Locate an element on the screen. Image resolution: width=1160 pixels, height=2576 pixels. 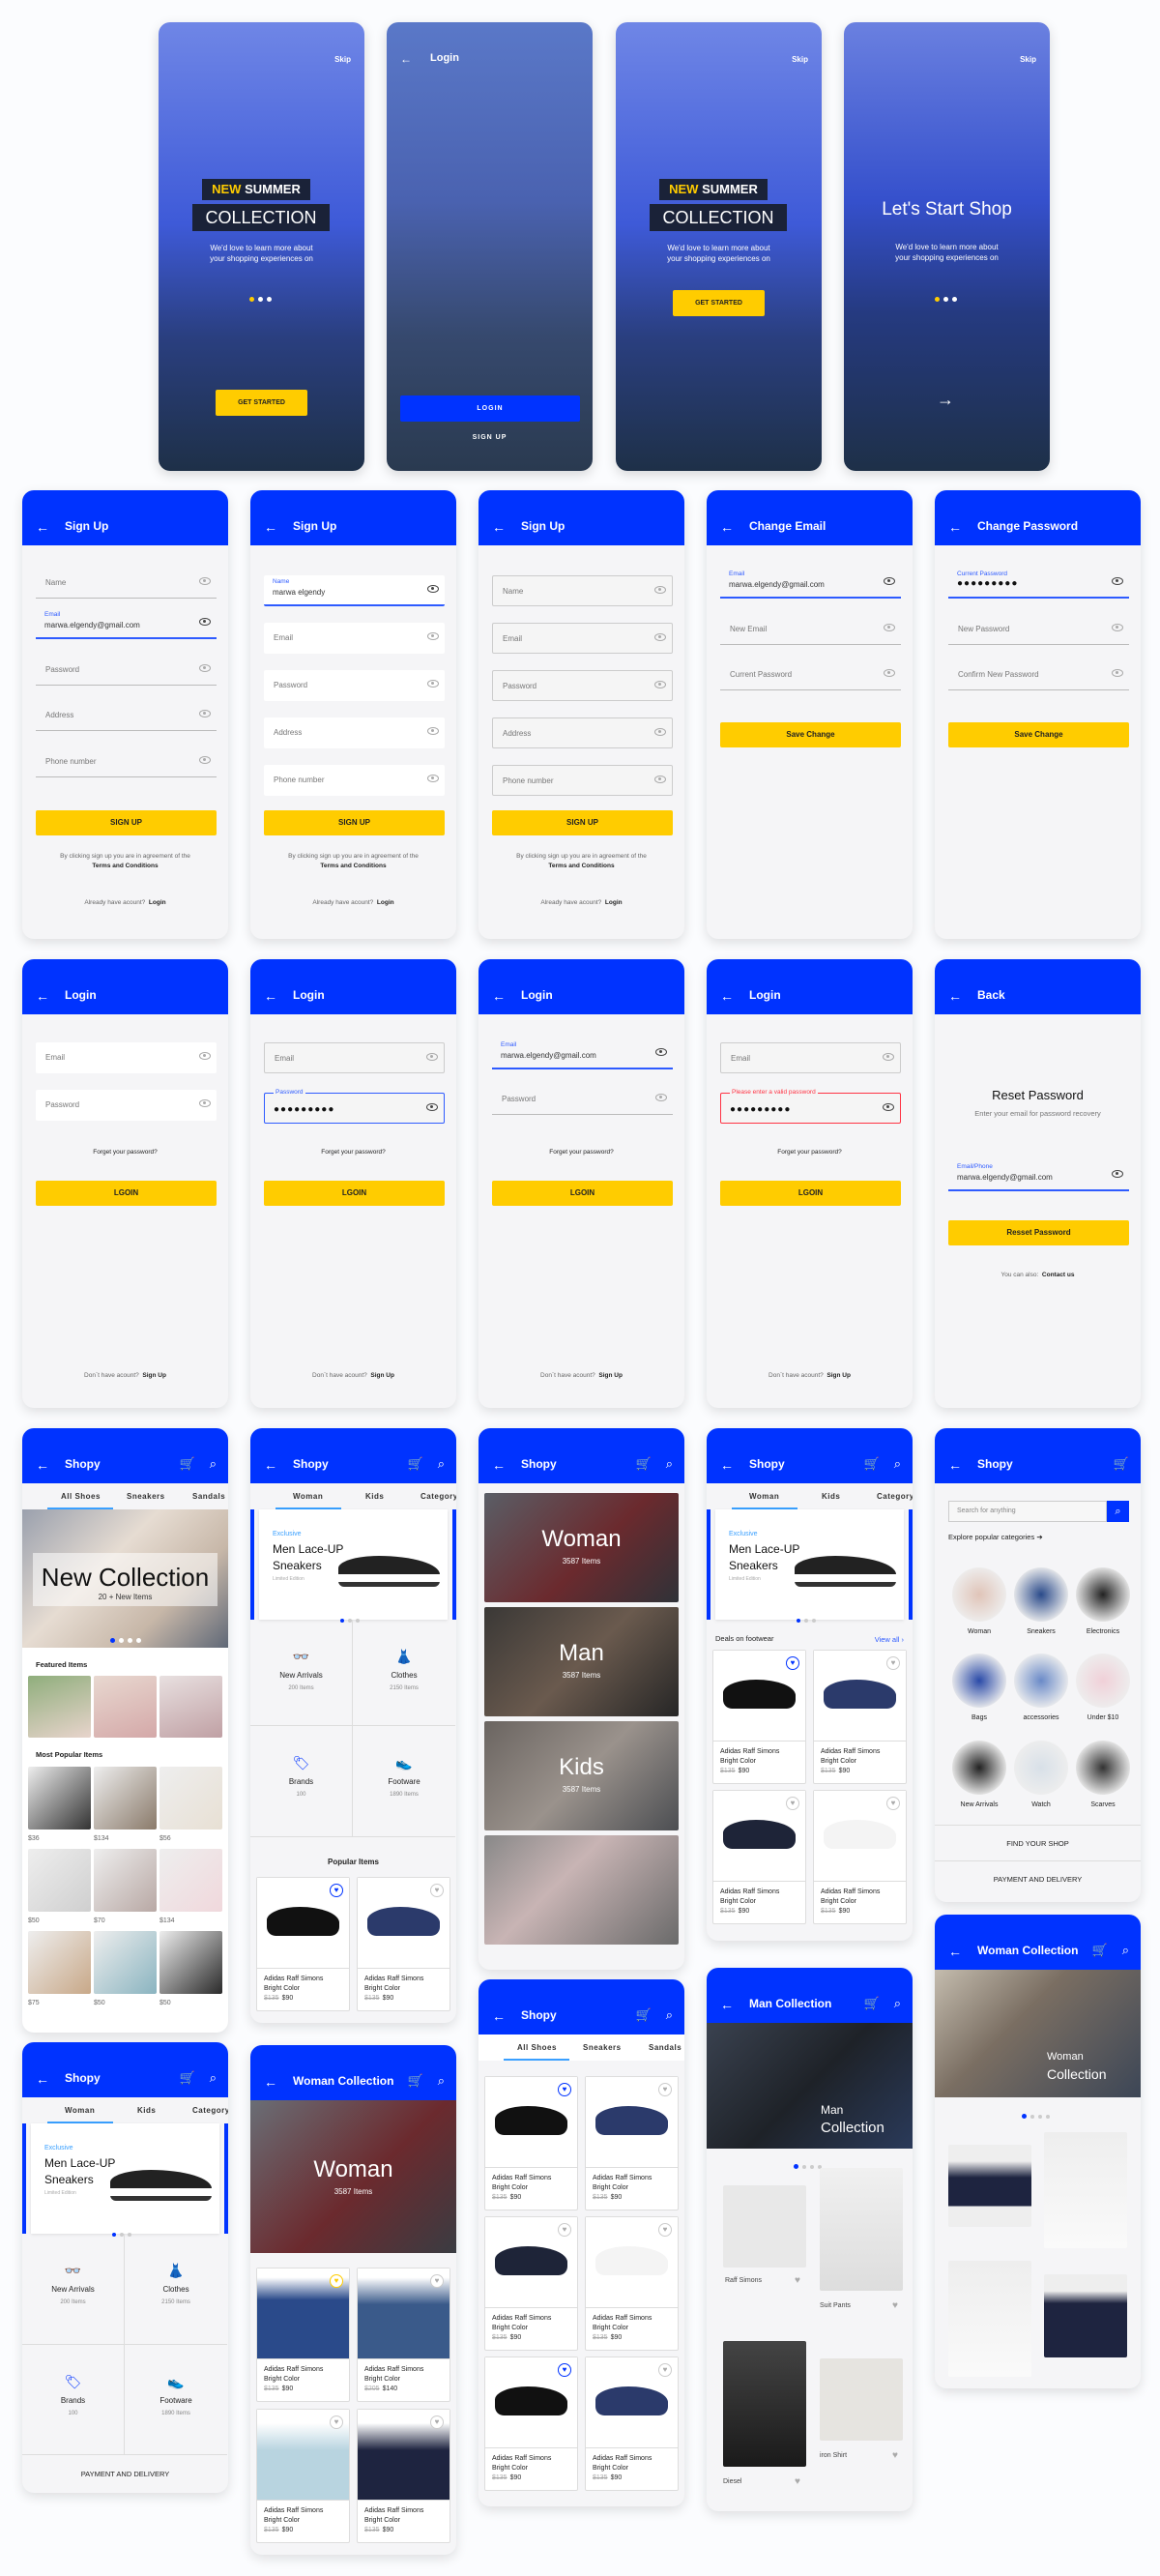
tab-woman: Woman is located at coordinates (308, 1496).